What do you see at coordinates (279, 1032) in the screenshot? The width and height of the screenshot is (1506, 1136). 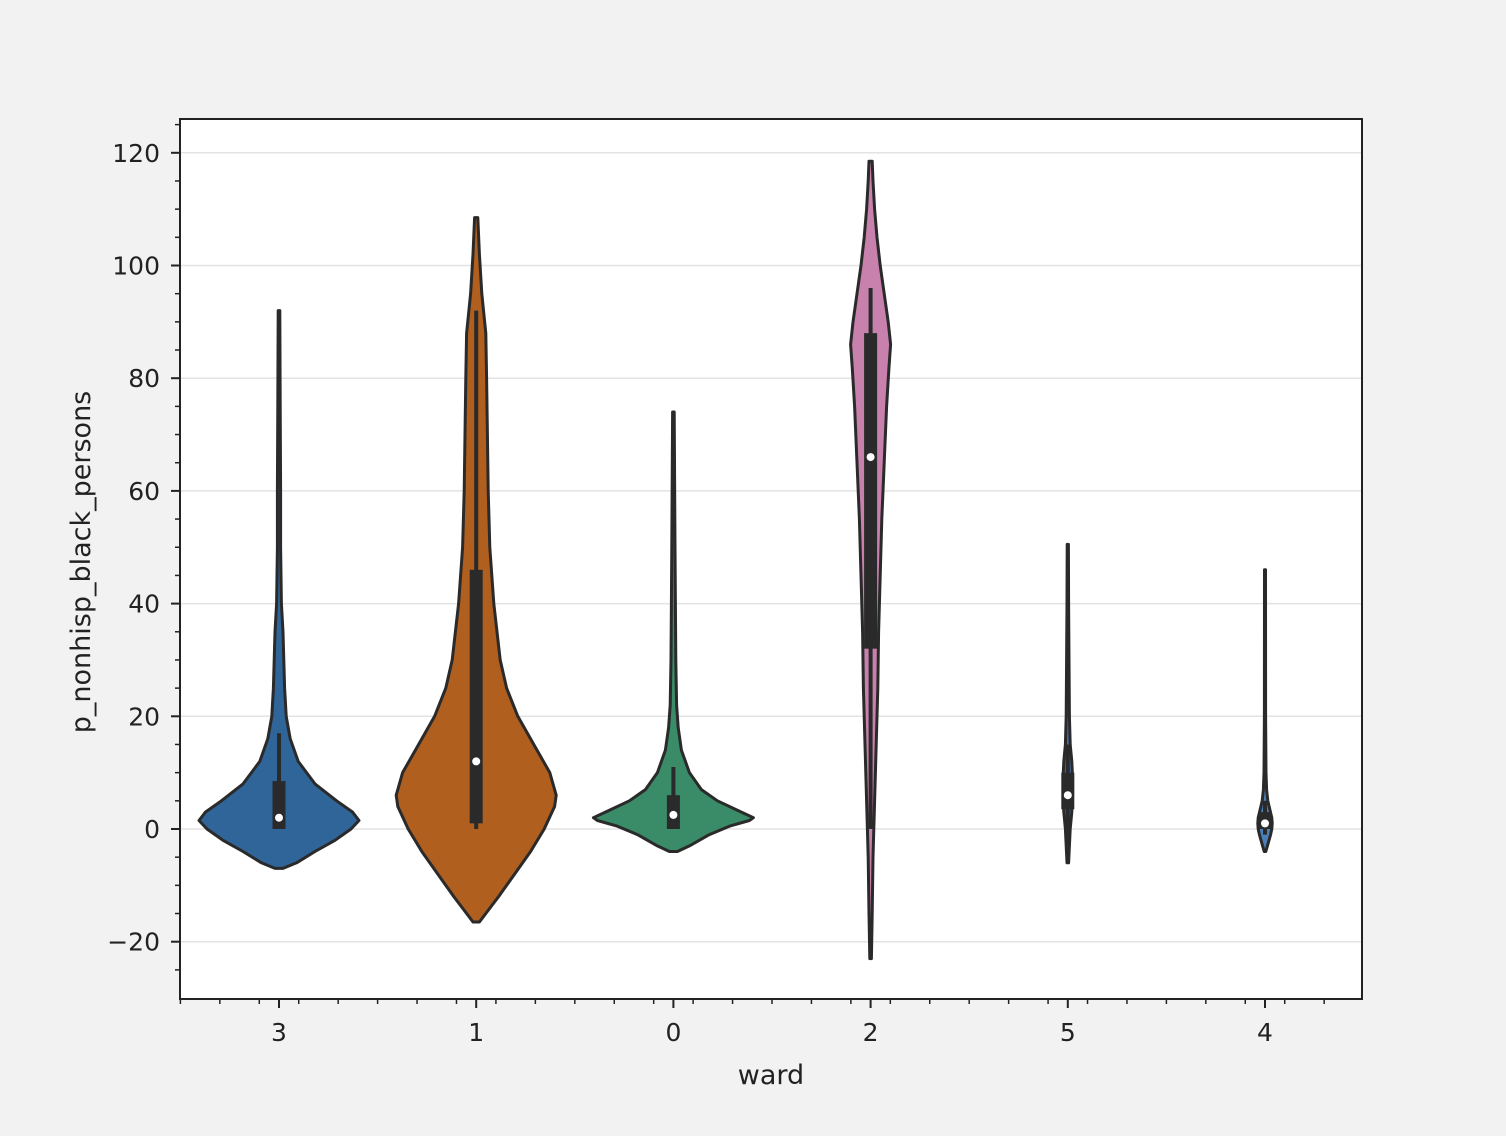 I see `x-tick-label: 3` at bounding box center [279, 1032].